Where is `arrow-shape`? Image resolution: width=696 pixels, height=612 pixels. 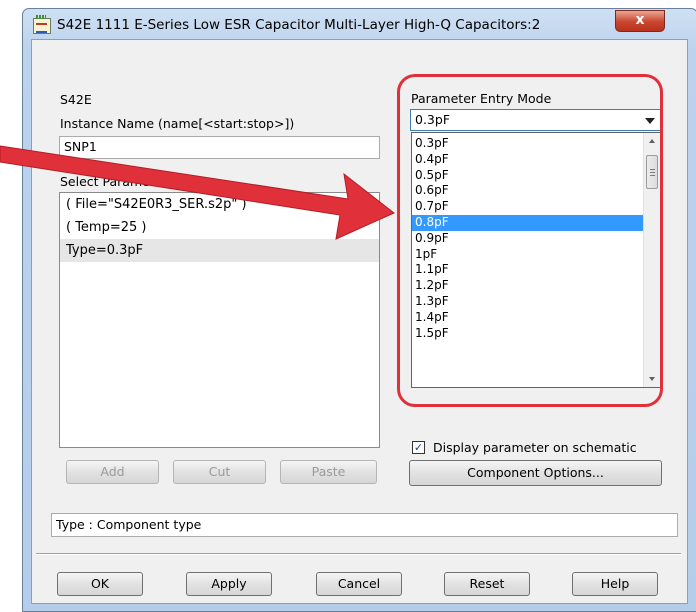 arrow-shape is located at coordinates (197, 192).